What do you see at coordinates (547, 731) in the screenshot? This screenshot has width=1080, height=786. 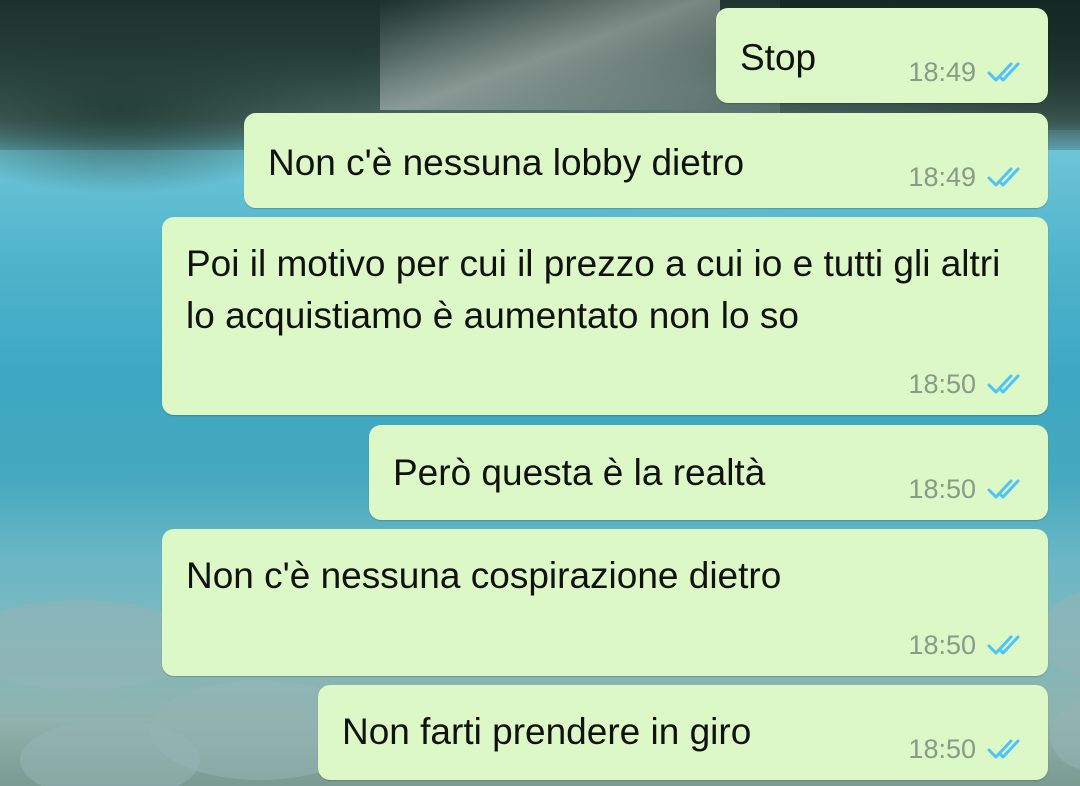 I see `message-text: Non farti prendere in giro` at bounding box center [547, 731].